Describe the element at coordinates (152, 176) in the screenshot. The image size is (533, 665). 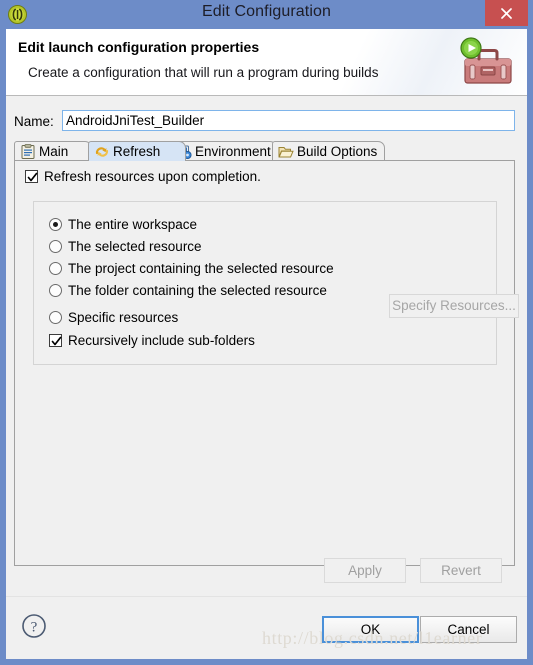
I see `refresh-on-completion-label: Refresh resources upon completion.` at that location.